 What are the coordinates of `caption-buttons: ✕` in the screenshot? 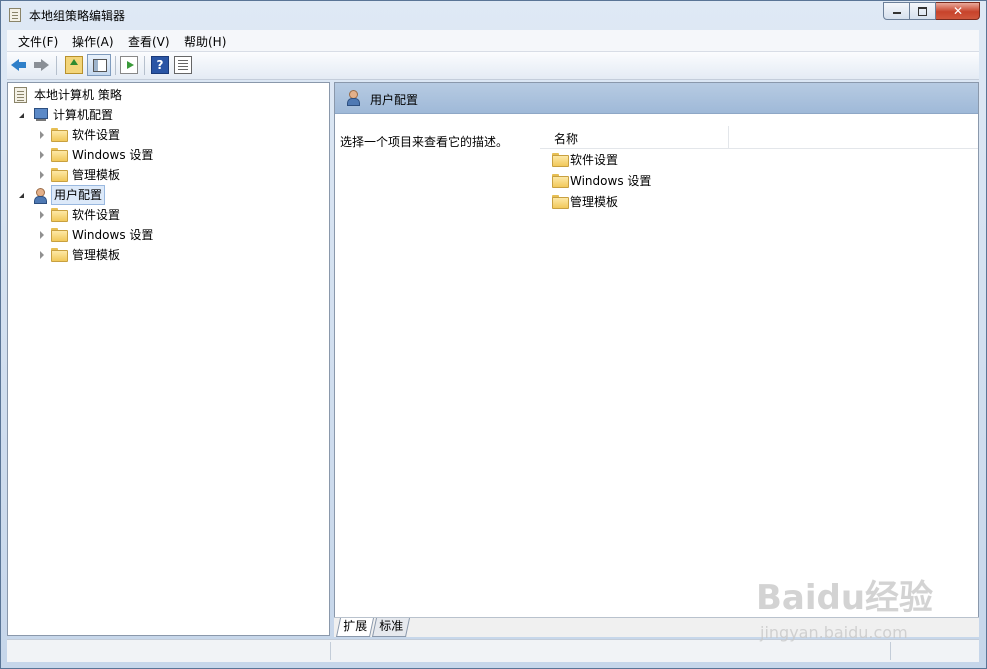 It's located at (931, 11).